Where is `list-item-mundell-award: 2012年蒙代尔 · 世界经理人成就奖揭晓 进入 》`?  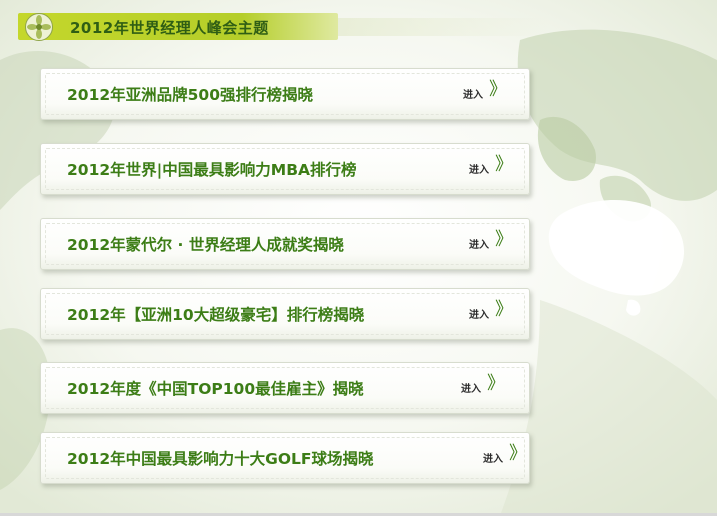
list-item-mundell-award: 2012年蒙代尔 · 世界经理人成就奖揭晓 进入 》 is located at coordinates (285, 244).